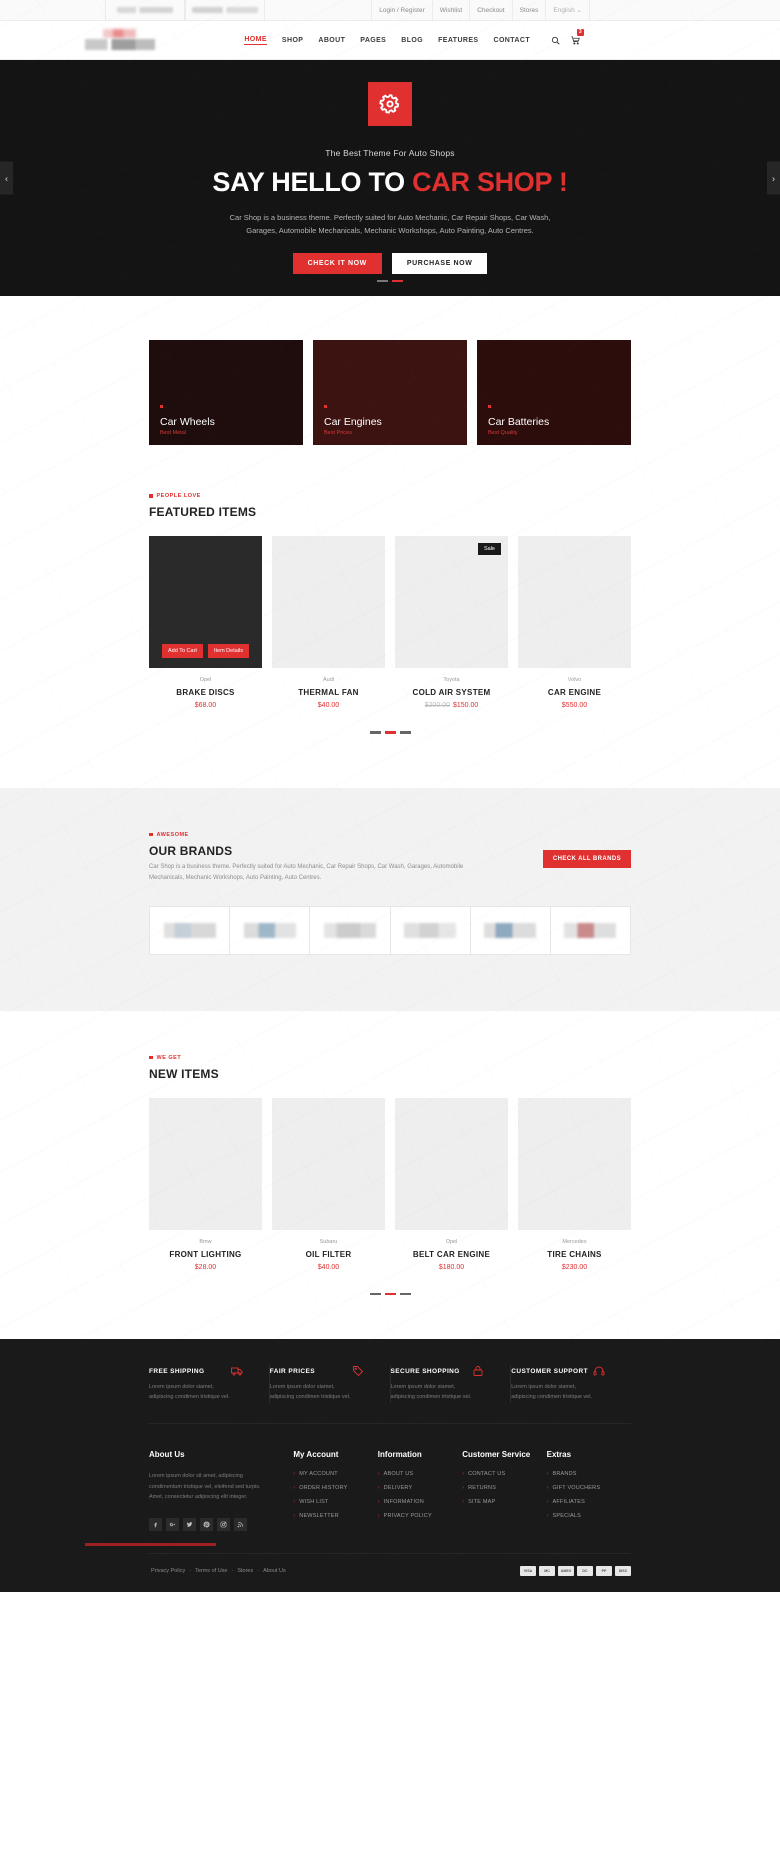  I want to click on twitter-icon, so click(189, 1525).